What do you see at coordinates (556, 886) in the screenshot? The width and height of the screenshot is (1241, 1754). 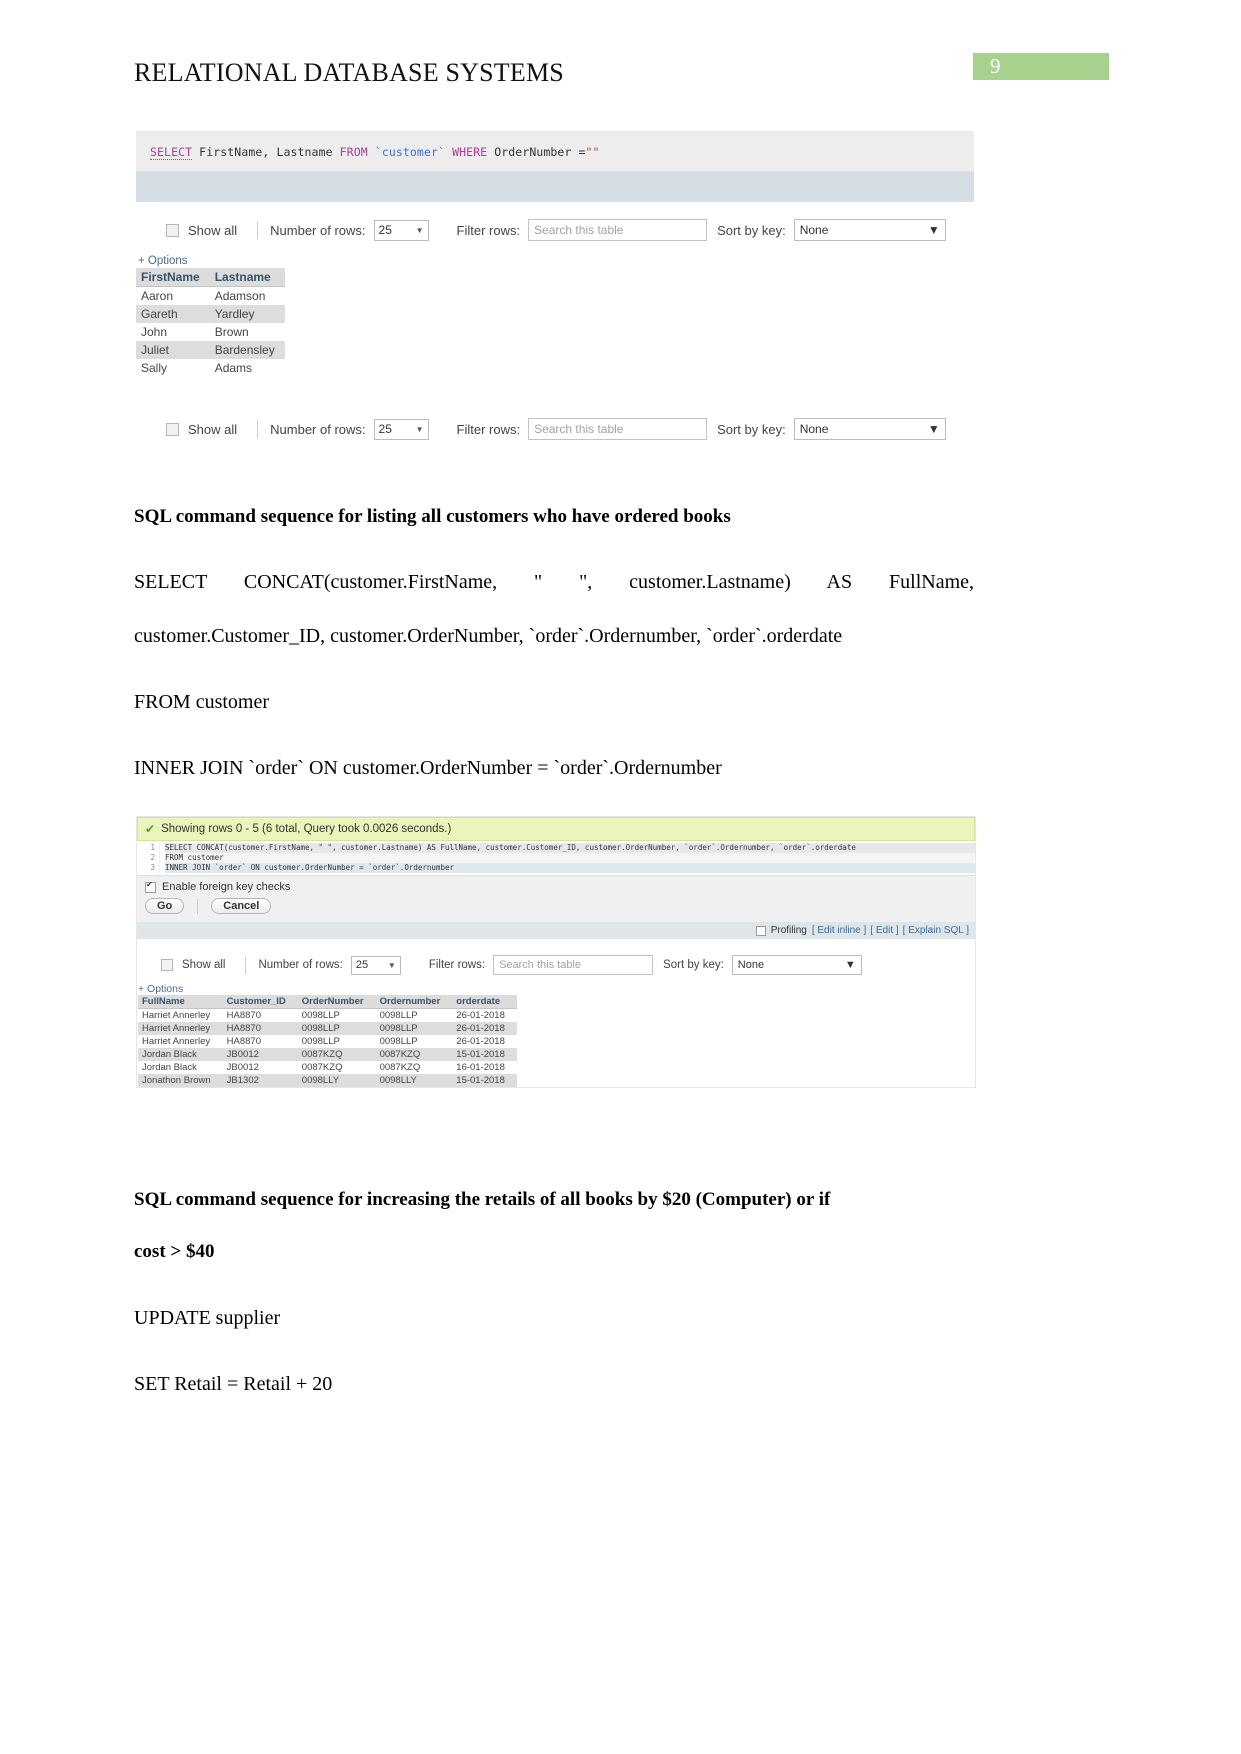 I see `foreign-key-row: Enable foreign key checks` at bounding box center [556, 886].